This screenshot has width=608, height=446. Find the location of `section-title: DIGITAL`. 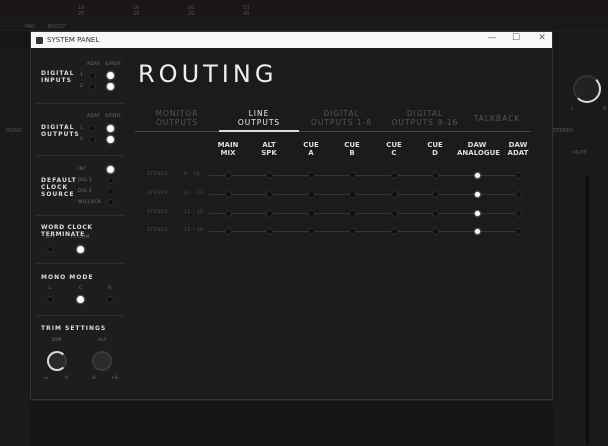

section-title: DIGITAL is located at coordinates (58, 127).